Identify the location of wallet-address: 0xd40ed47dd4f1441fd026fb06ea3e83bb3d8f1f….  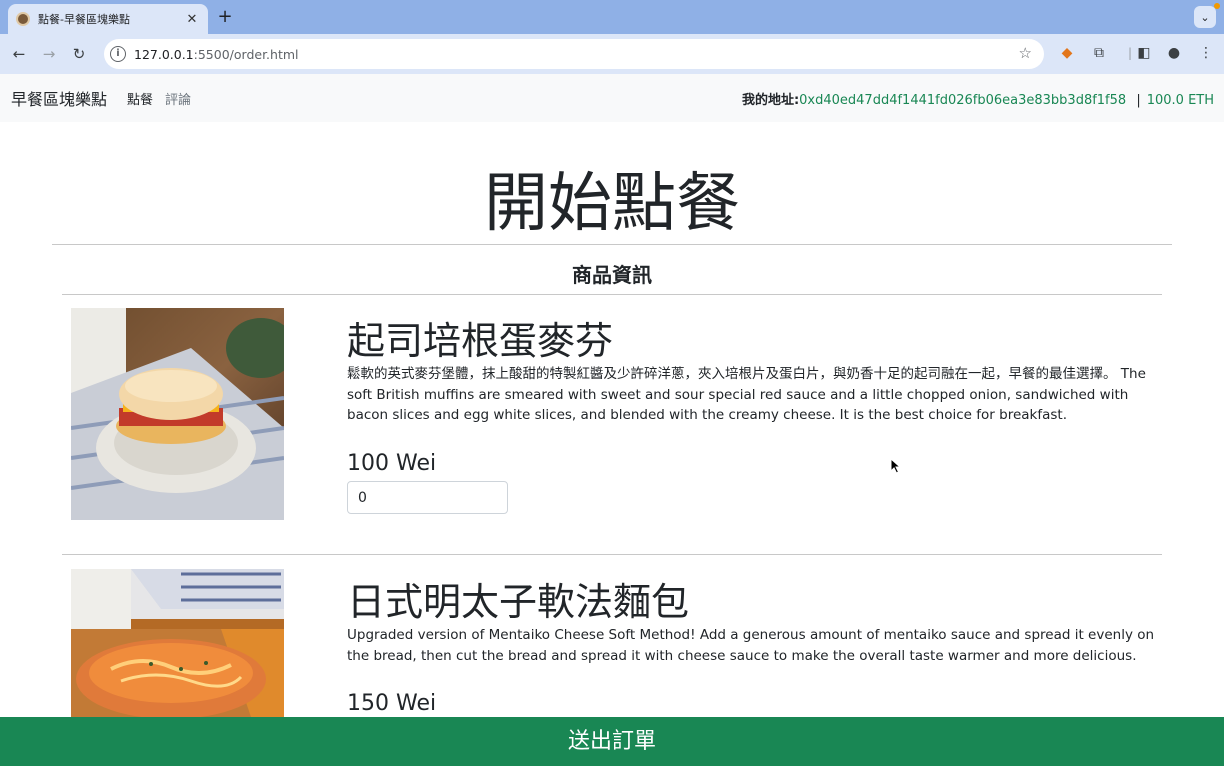
(963, 100).